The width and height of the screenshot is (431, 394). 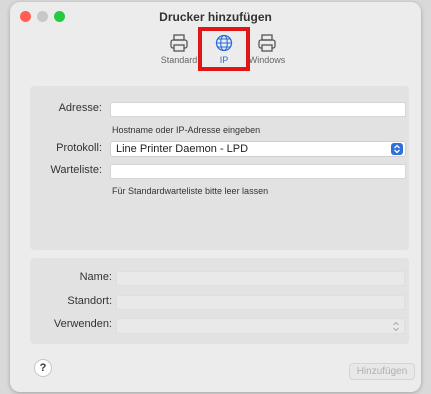 I want to click on name-field, so click(x=260, y=278).